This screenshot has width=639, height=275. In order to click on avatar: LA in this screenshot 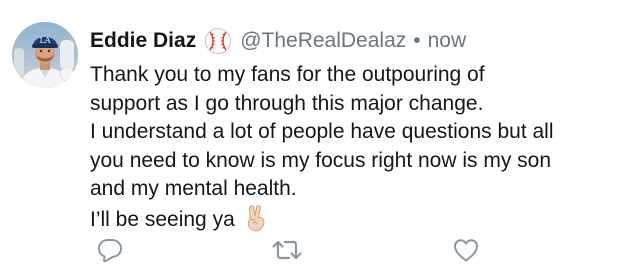, I will do `click(45, 55)`.